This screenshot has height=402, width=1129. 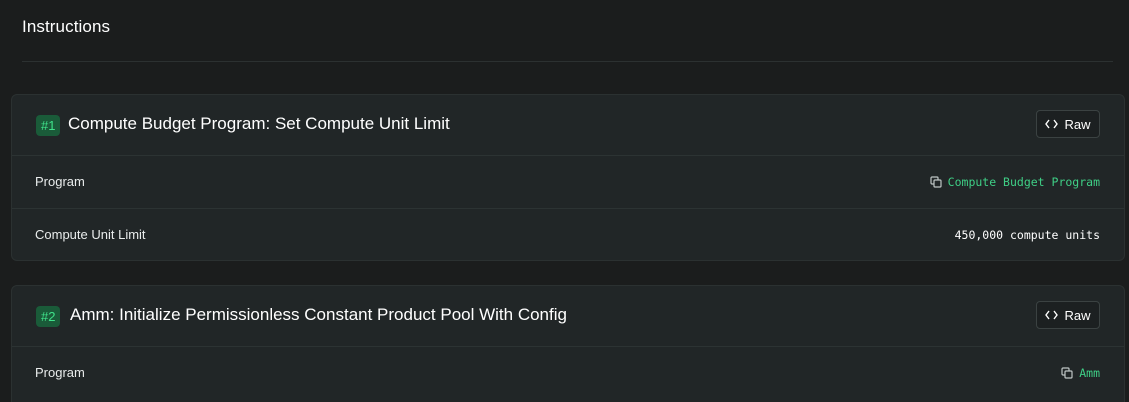 What do you see at coordinates (568, 234) in the screenshot?
I see `instruction-row-compute-unit-limit: Compute Unit Limit 450,000 compute units` at bounding box center [568, 234].